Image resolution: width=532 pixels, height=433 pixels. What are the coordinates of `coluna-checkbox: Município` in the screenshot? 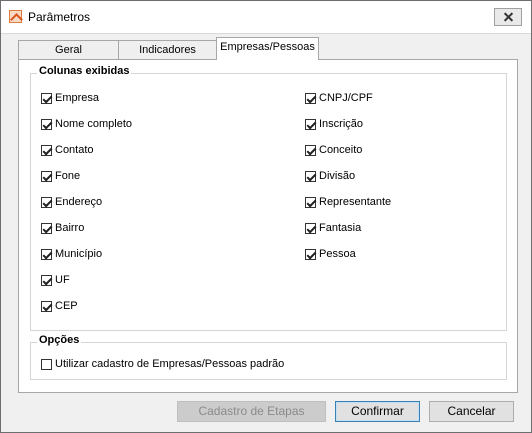 It's located at (71, 254).